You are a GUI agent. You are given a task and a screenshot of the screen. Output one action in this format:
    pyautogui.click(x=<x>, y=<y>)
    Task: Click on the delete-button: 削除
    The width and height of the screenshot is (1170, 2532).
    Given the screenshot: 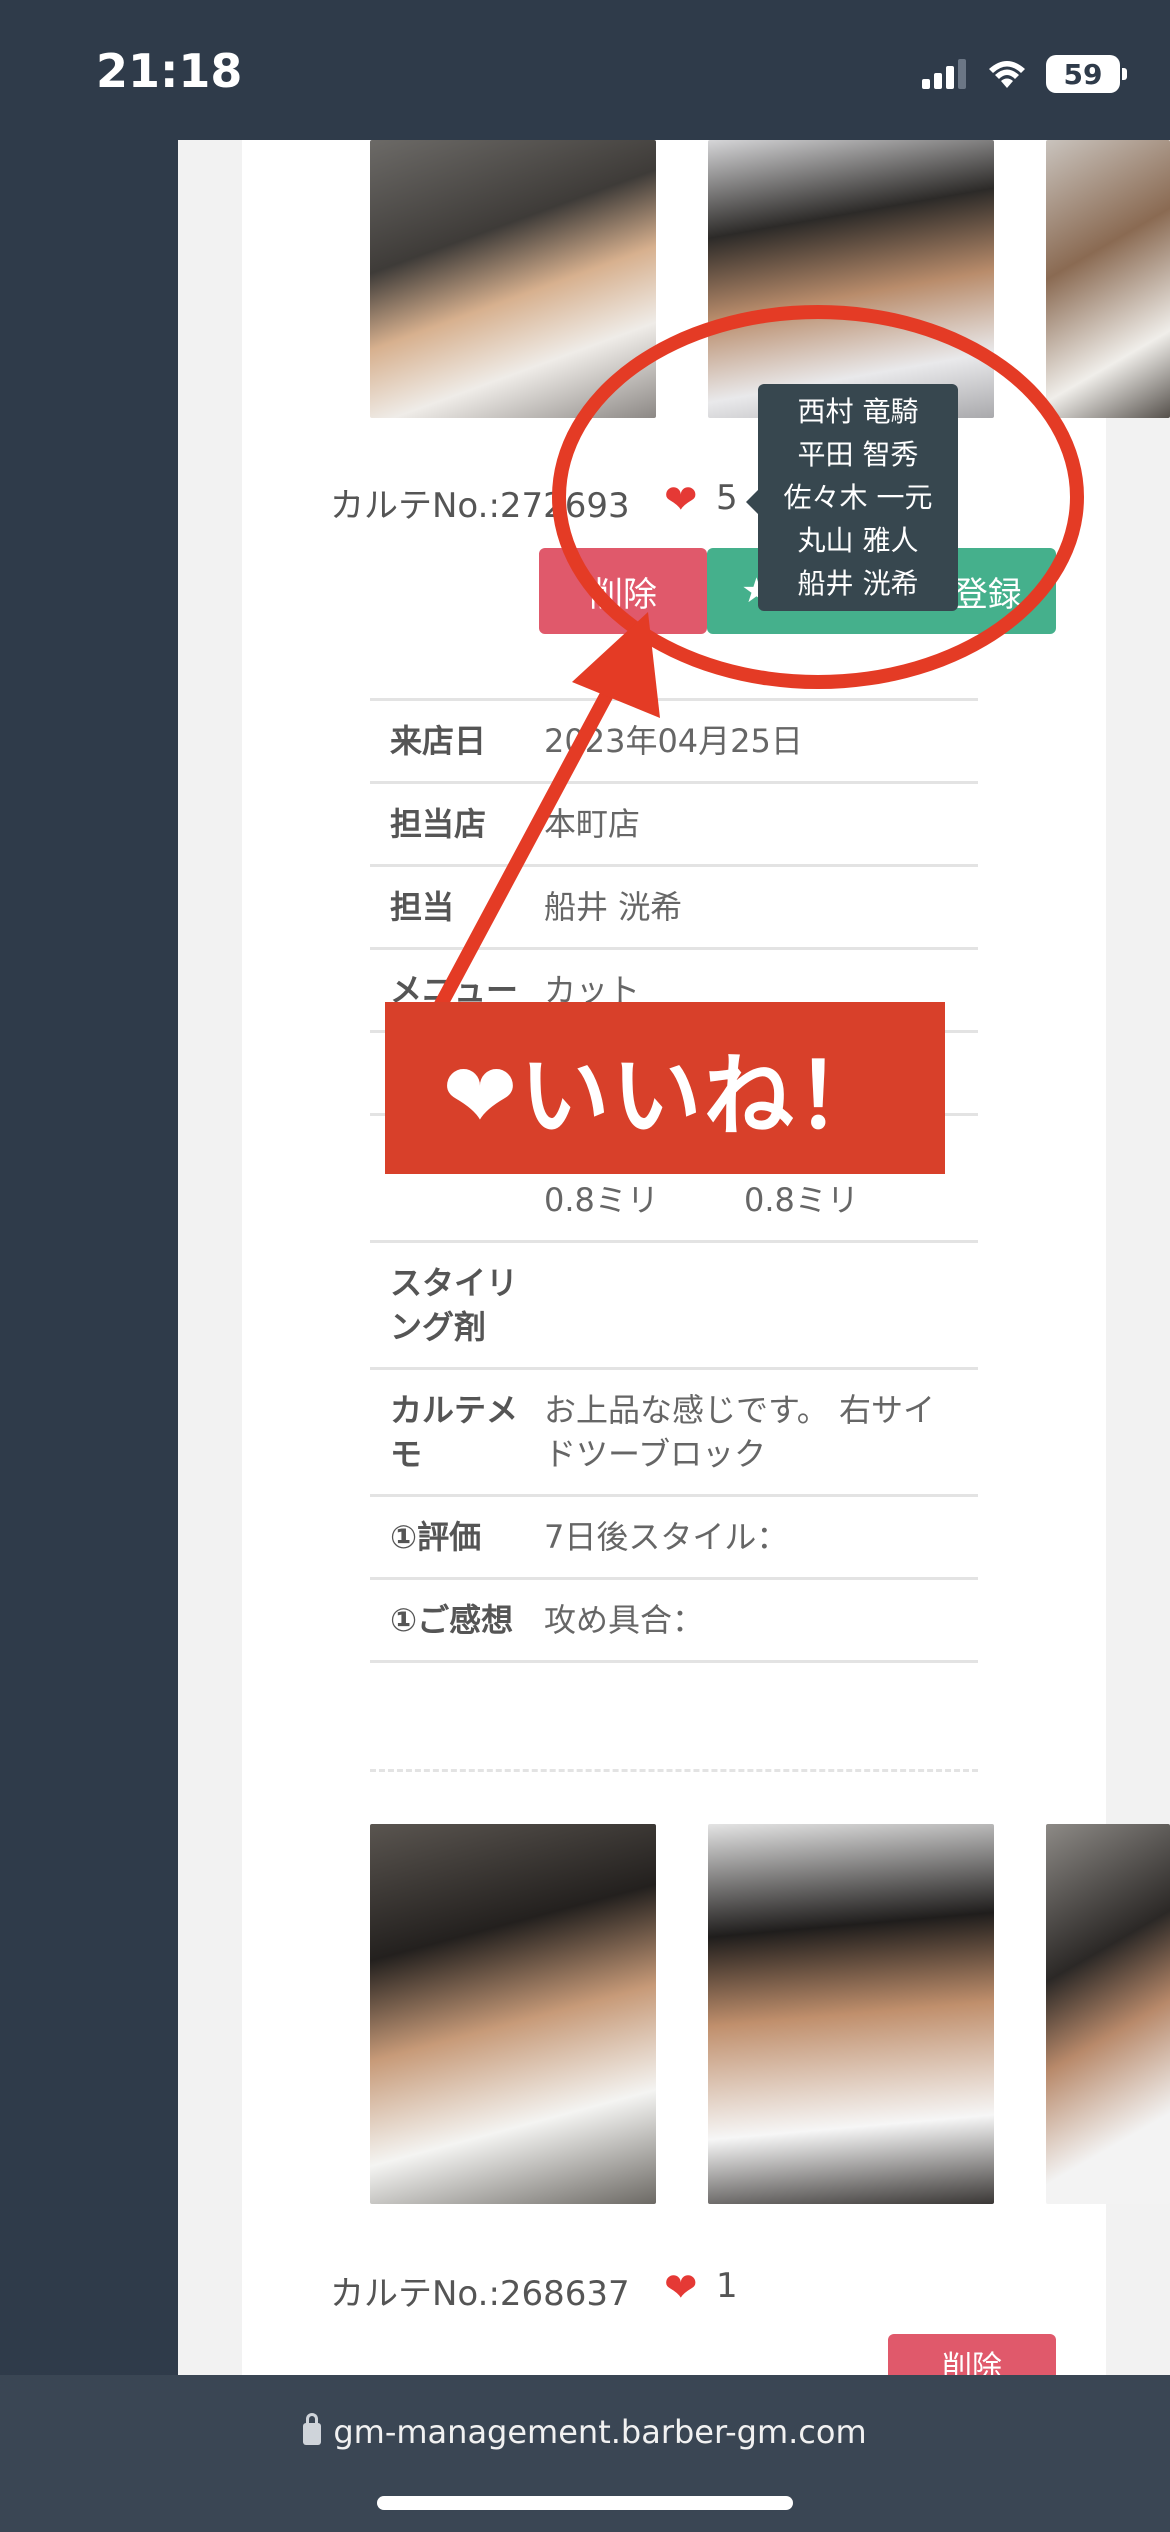 What is the action you would take?
    pyautogui.click(x=972, y=2354)
    